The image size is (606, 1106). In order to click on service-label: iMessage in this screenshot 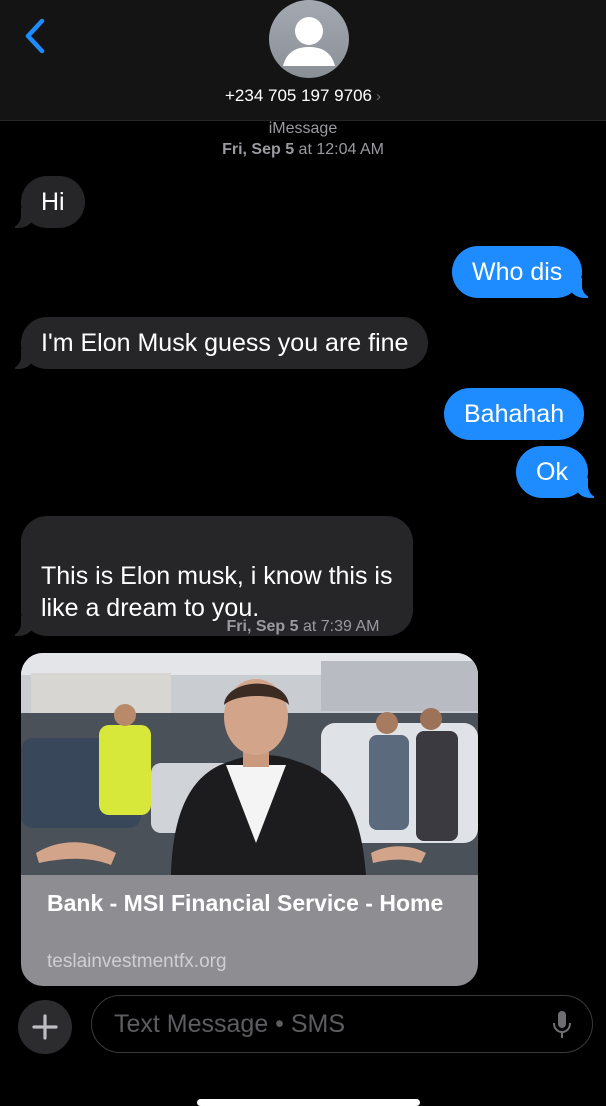, I will do `click(303, 128)`.